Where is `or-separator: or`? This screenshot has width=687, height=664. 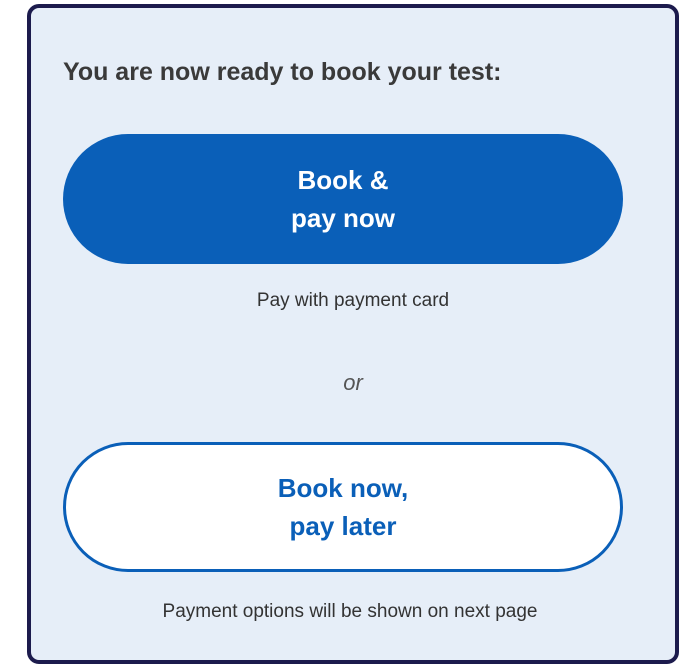 or-separator: or is located at coordinates (353, 382).